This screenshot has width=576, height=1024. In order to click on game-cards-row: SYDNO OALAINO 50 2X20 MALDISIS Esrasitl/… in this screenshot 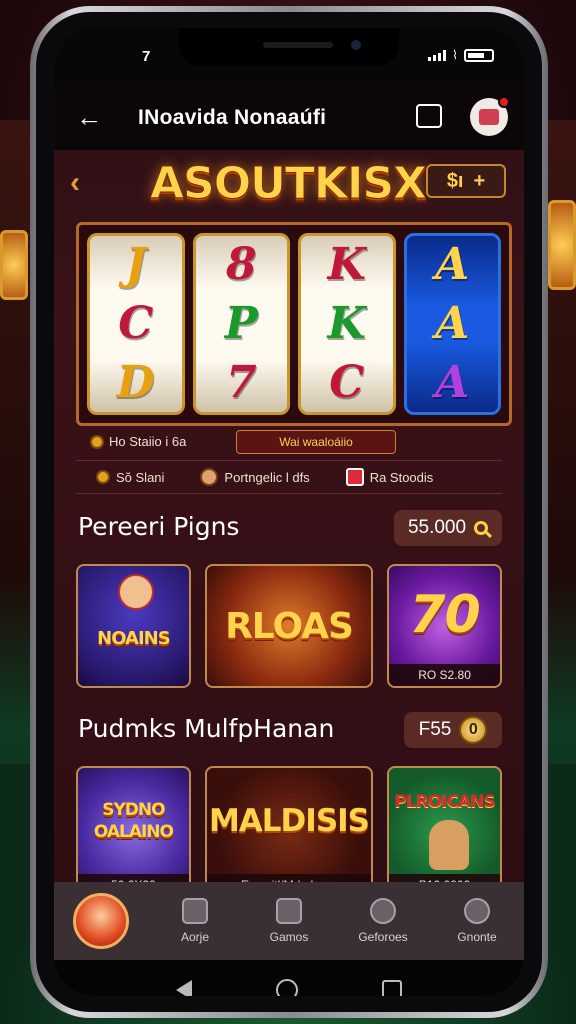, I will do `click(289, 832)`.